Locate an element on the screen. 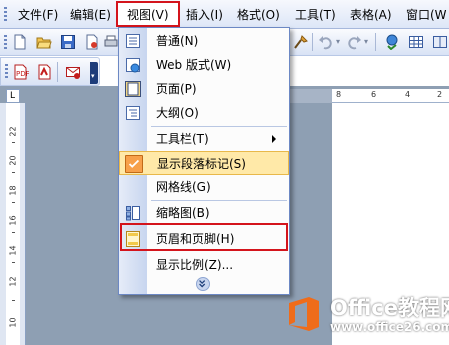 The image size is (449, 345). watermark-brand: Office教程网 is located at coordinates (389, 308).